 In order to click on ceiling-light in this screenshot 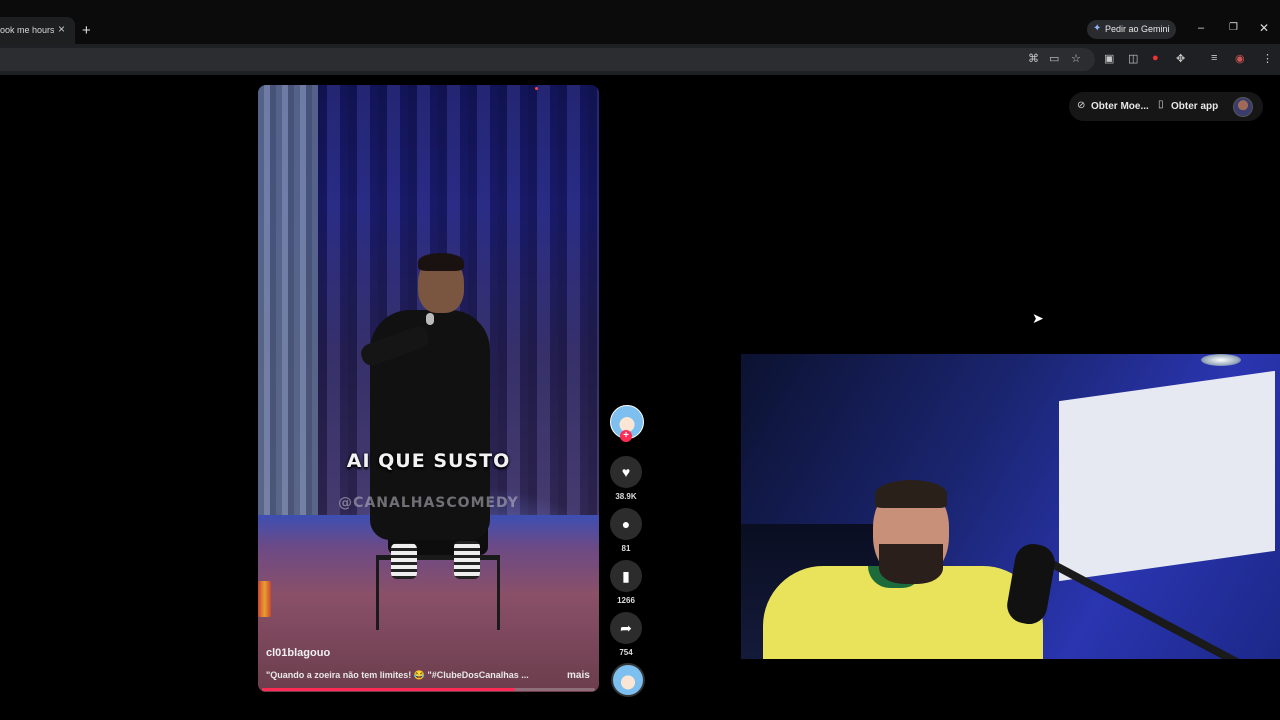, I will do `click(1221, 360)`.